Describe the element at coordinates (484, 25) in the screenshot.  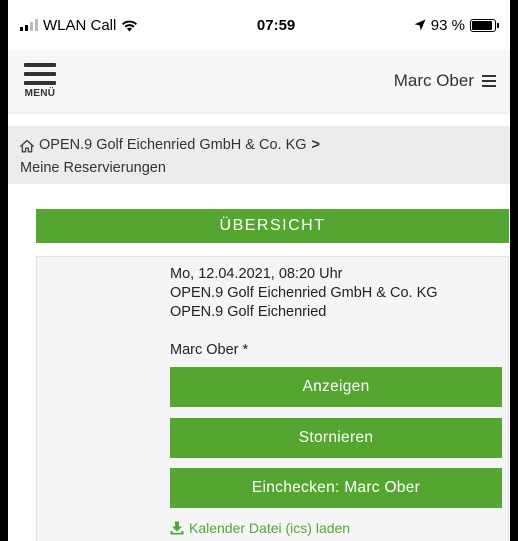
I see `battery-icon` at that location.